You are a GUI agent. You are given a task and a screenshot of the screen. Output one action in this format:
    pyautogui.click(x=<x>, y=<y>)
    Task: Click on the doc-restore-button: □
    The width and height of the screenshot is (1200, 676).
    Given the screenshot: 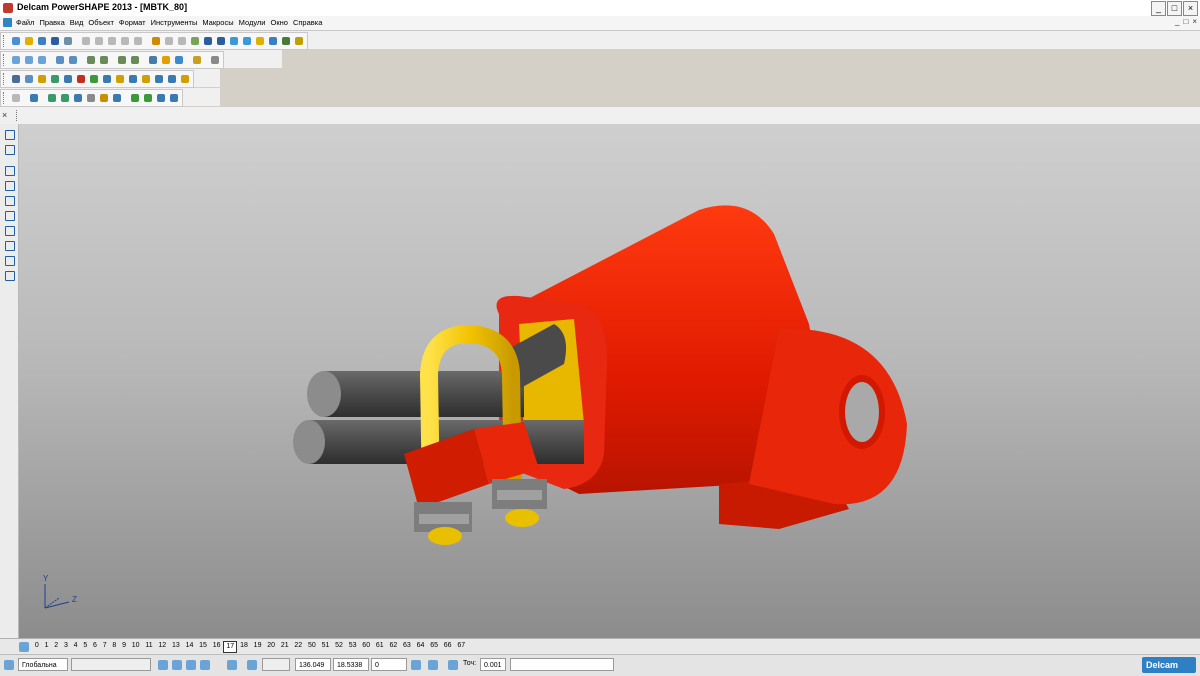 What is the action you would take?
    pyautogui.click(x=1185, y=21)
    